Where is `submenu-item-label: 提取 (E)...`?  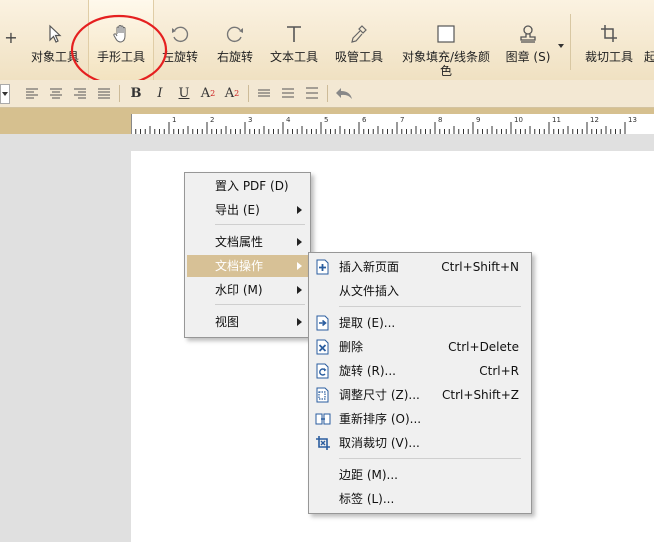 submenu-item-label: 提取 (E)... is located at coordinates (367, 323).